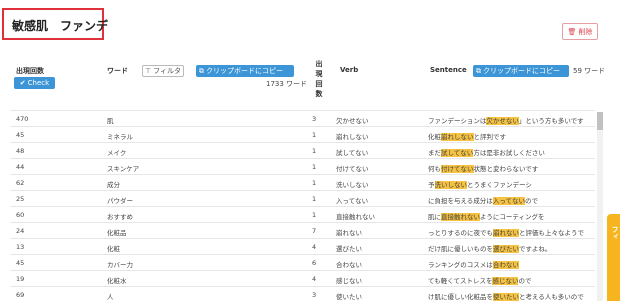 This screenshot has height=301, width=620. Describe the element at coordinates (460, 201) in the screenshot. I see `sentence-pre: に負担を与える成分は` at that location.